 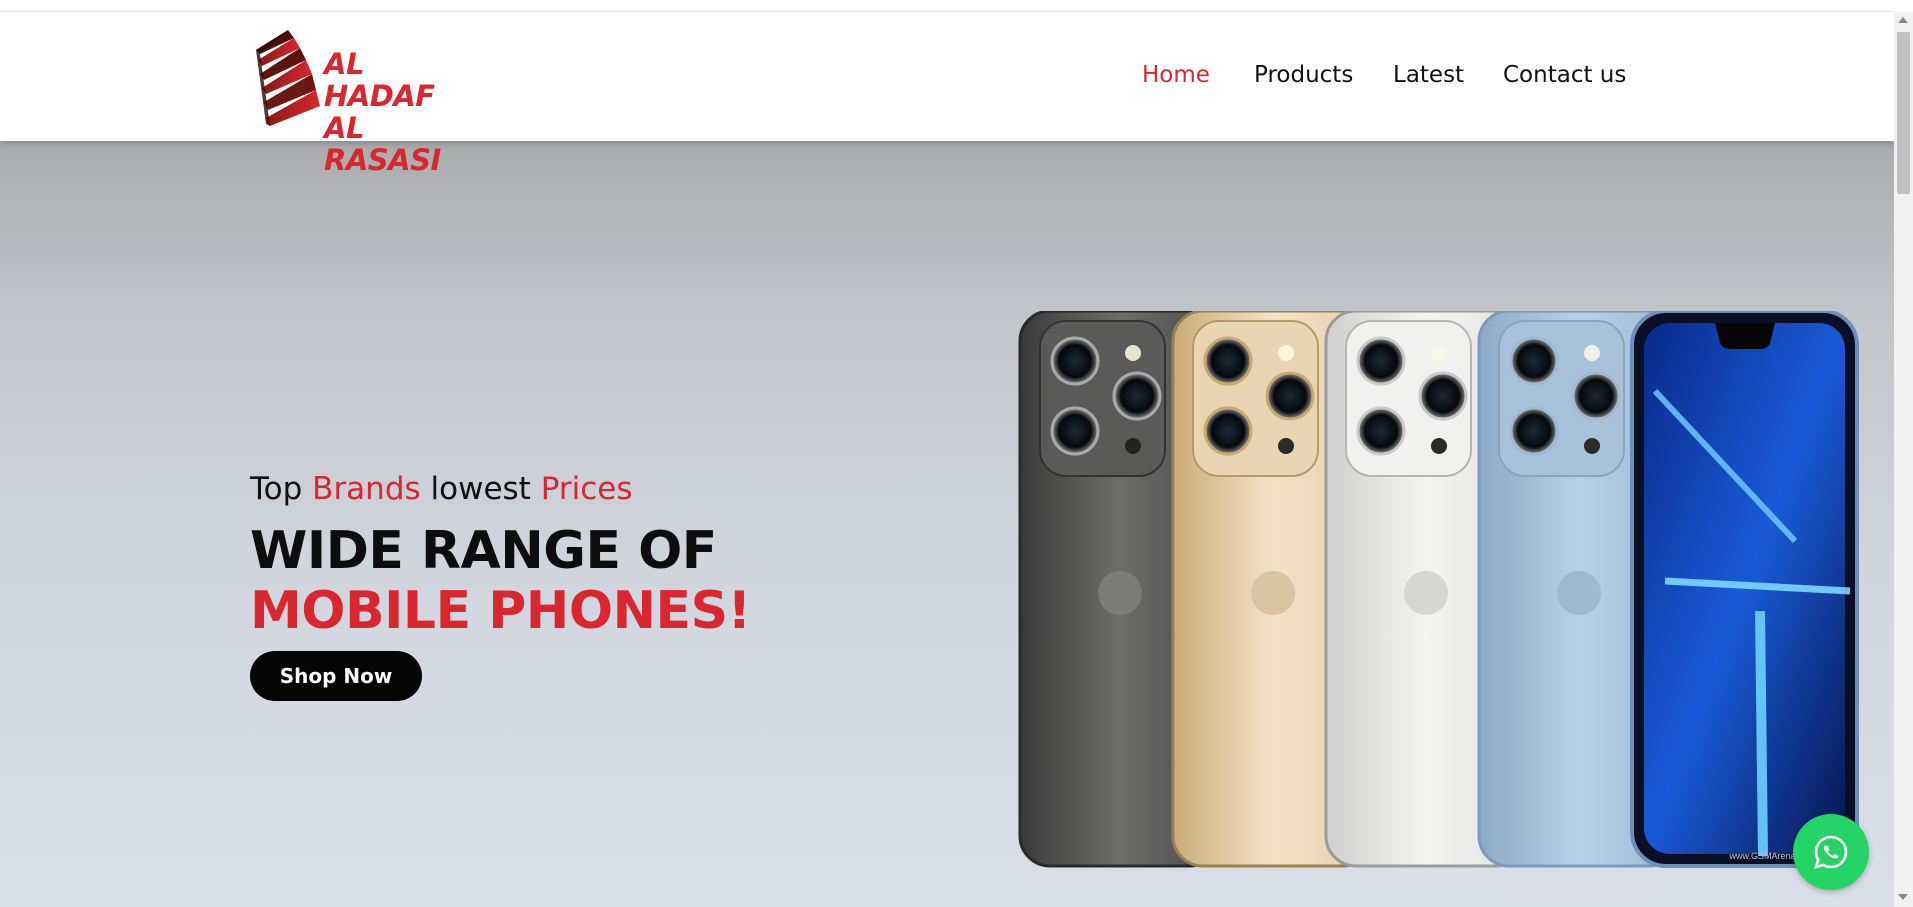 What do you see at coordinates (586, 489) in the screenshot?
I see `tagline-prices: Prices` at bounding box center [586, 489].